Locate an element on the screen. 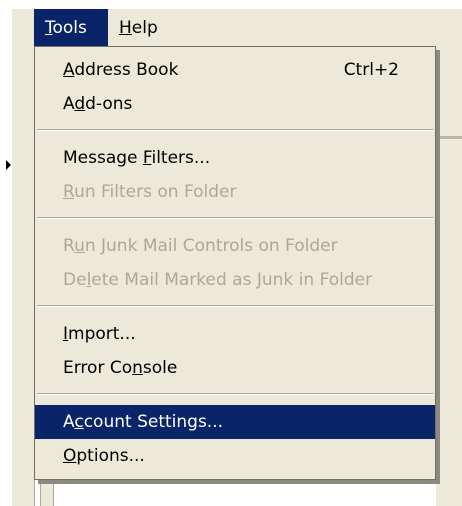  menu-item-text: De is located at coordinates (75, 280).